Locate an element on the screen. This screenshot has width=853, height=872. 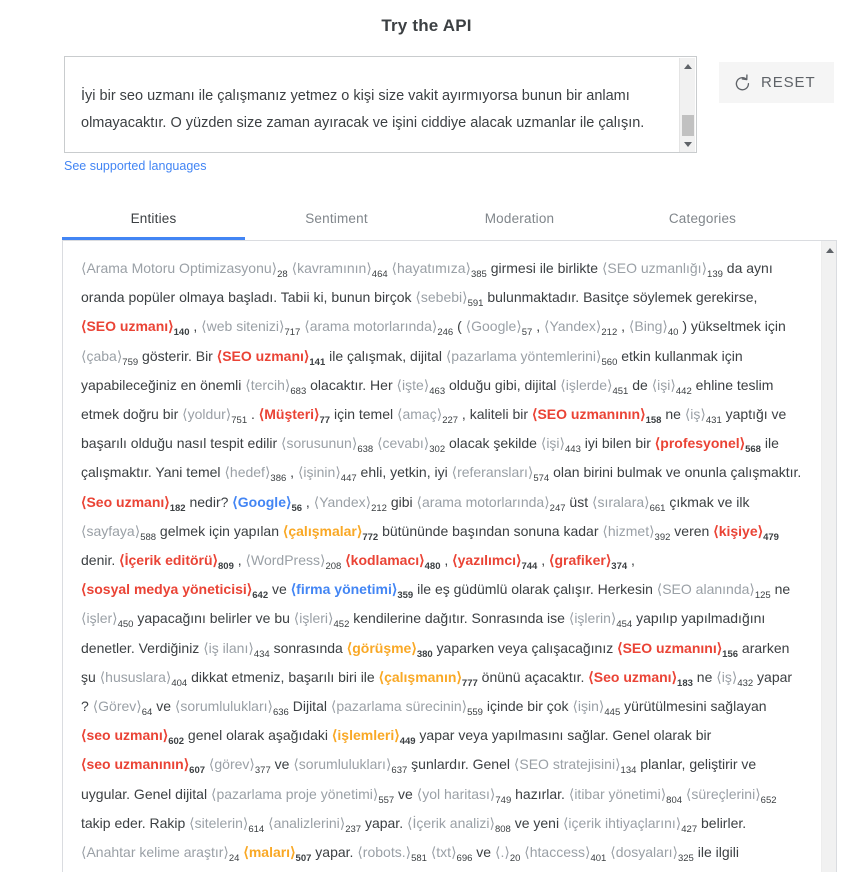
entity-token: ⟨web sitenizi⟩717 is located at coordinates (250, 328).